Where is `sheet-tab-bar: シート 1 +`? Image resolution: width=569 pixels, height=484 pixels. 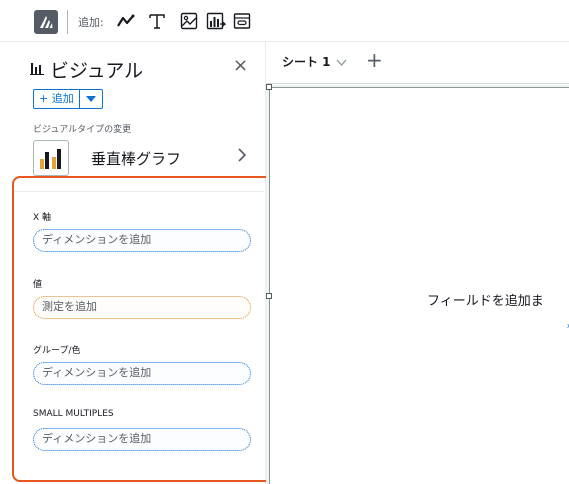
sheet-tab-bar: シート 1 + is located at coordinates (417, 63).